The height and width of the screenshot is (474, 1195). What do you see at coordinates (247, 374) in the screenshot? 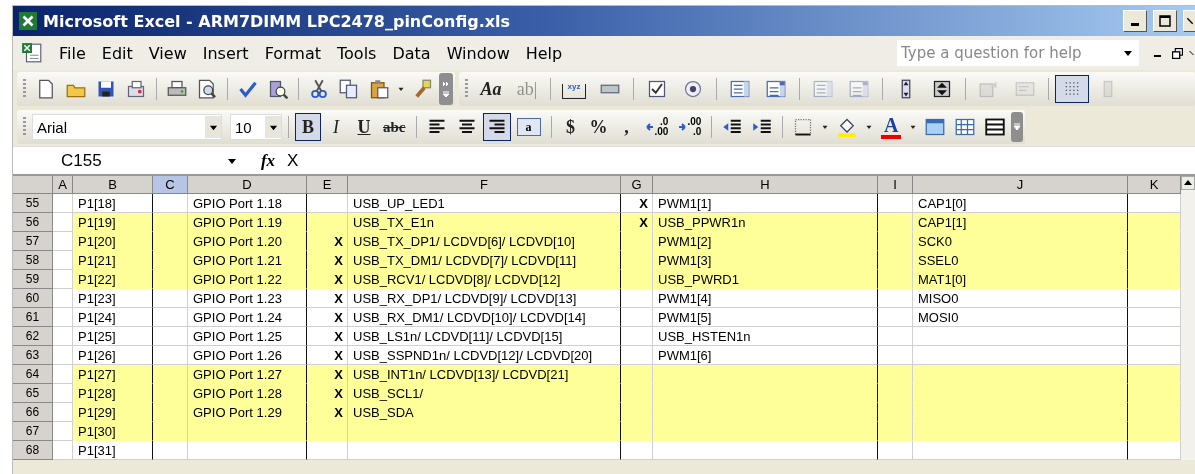
I see `table-cell: GPIO Port 1.27` at bounding box center [247, 374].